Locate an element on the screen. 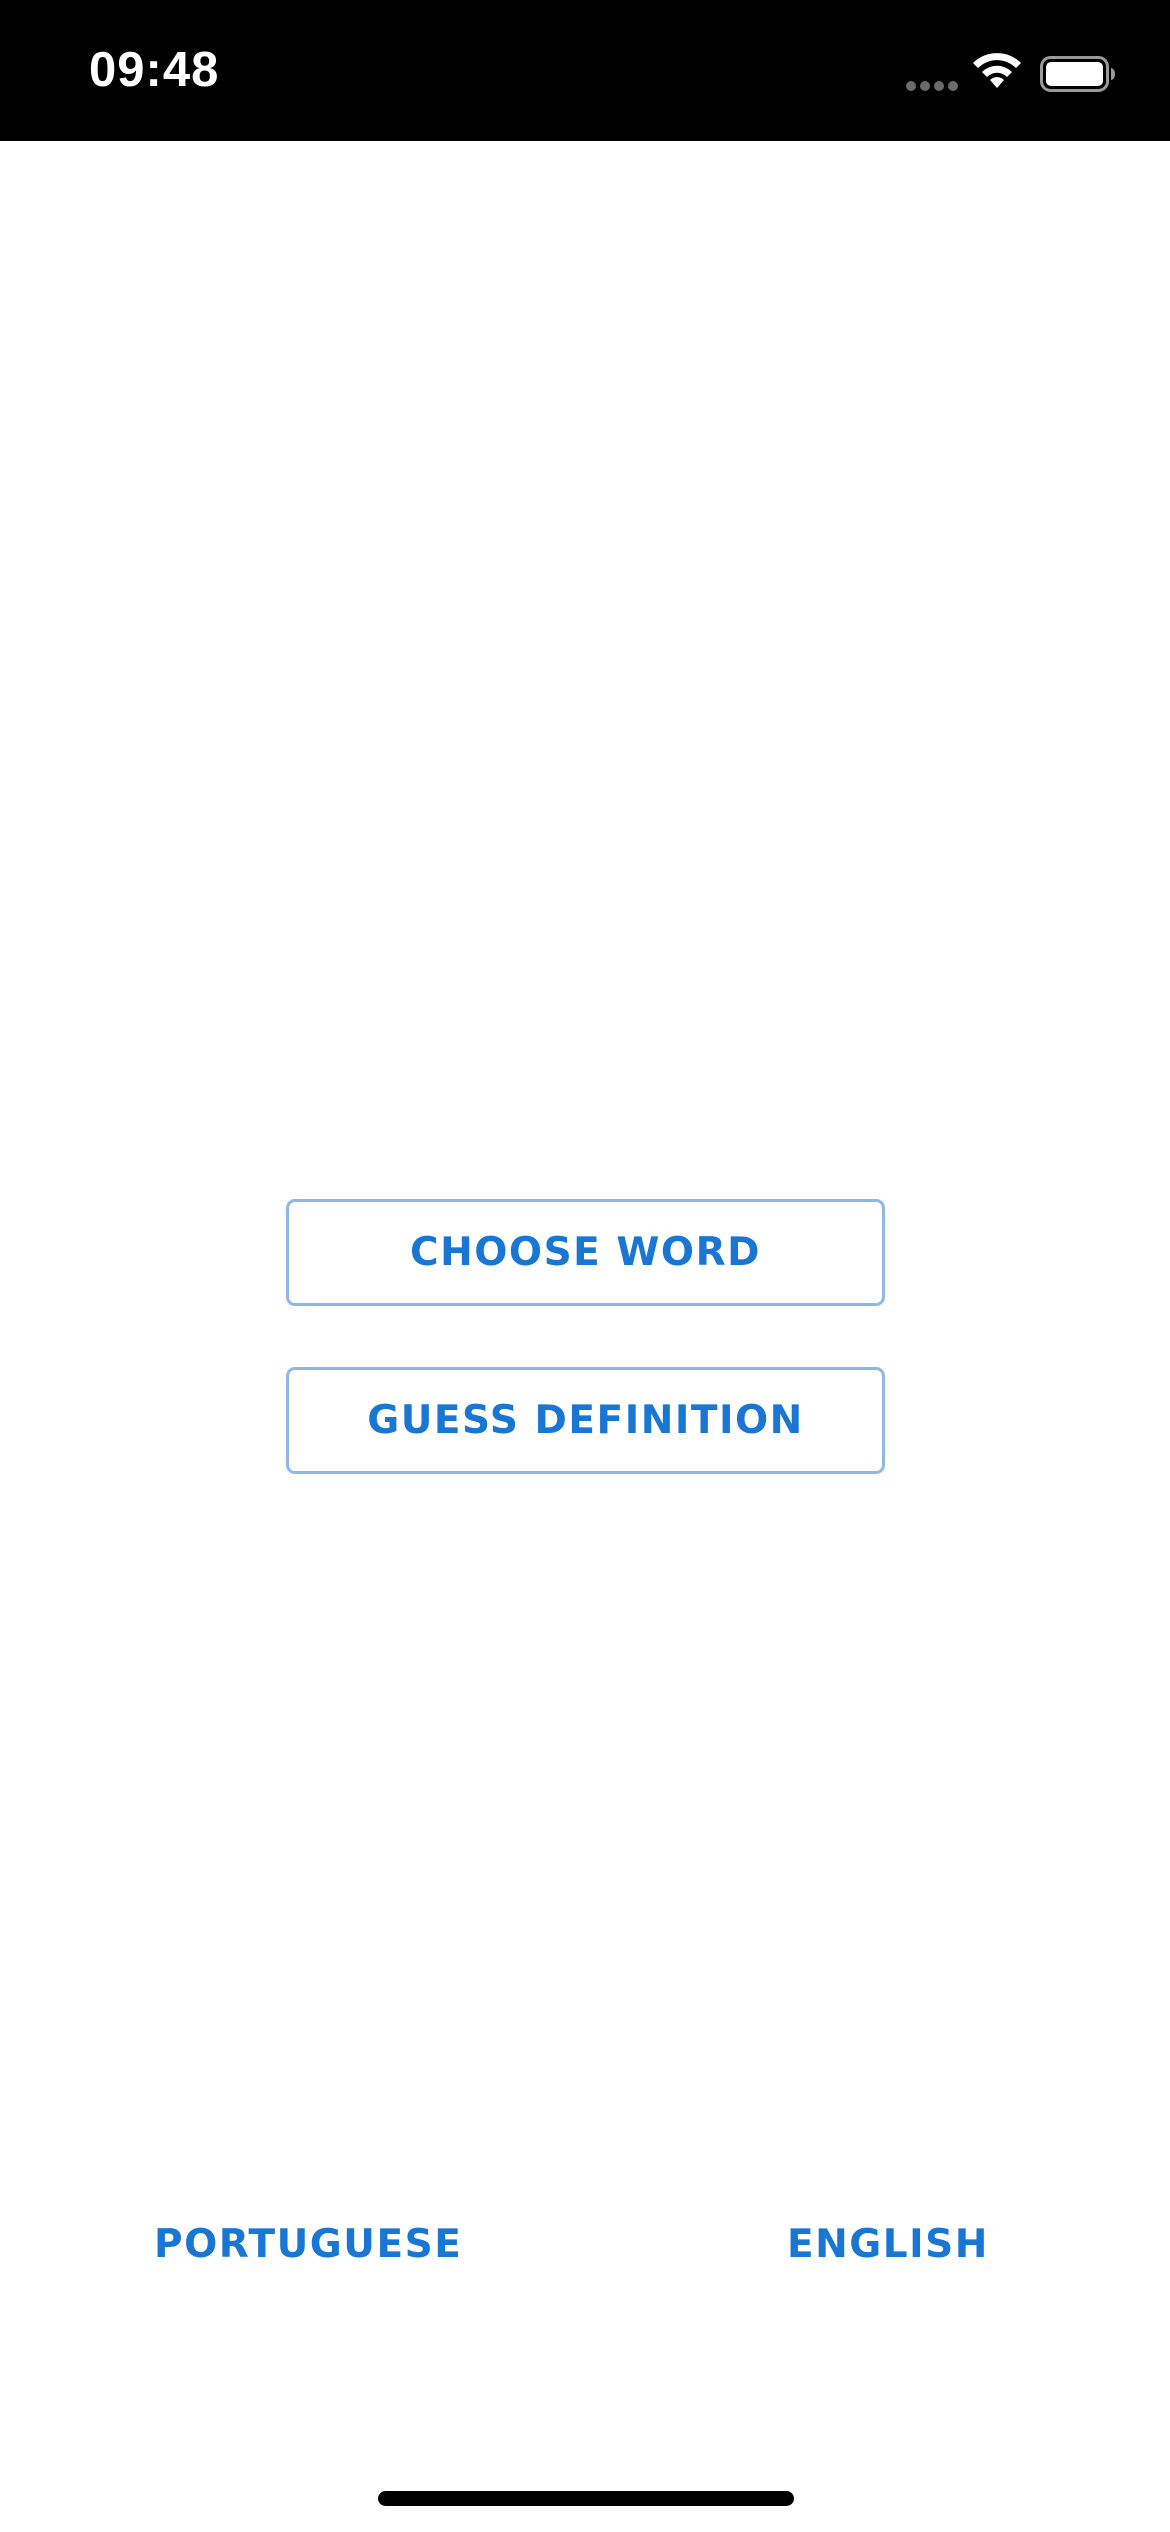 The width and height of the screenshot is (1170, 2532). status-bar: 09:48 is located at coordinates (585, 70).